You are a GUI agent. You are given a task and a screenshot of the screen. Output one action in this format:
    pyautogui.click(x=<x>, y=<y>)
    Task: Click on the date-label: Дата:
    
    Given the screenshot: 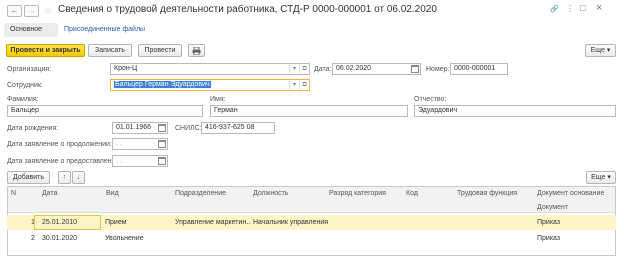 What is the action you would take?
    pyautogui.click(x=323, y=69)
    